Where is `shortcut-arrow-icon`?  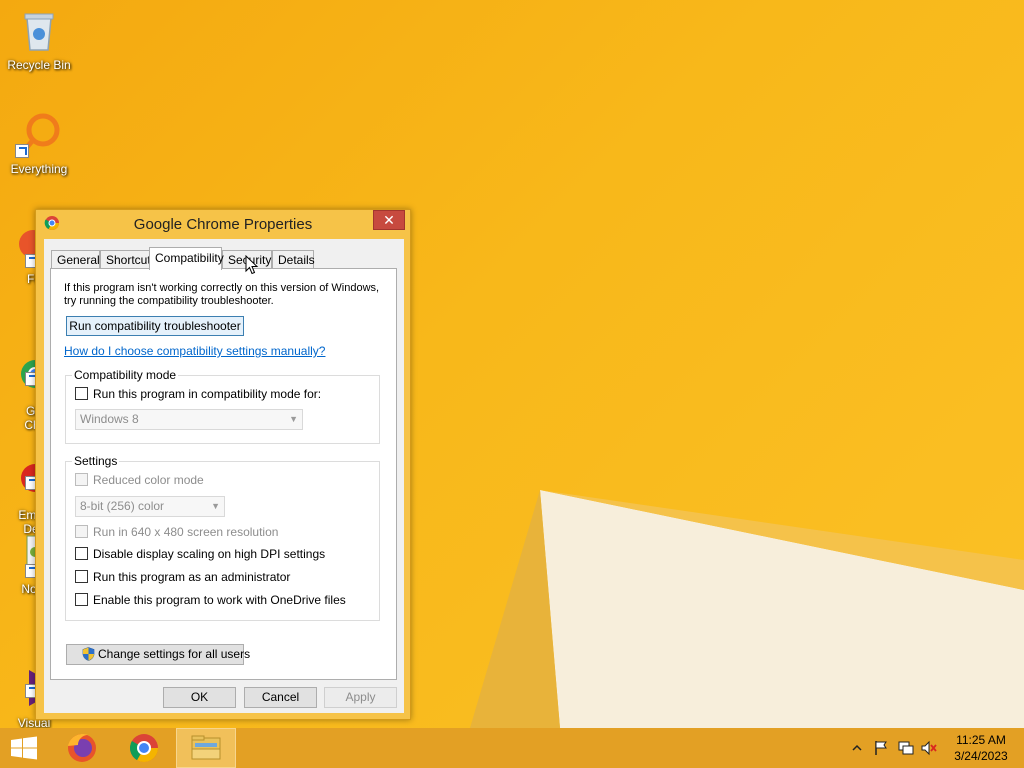 shortcut-arrow-icon is located at coordinates (22, 151).